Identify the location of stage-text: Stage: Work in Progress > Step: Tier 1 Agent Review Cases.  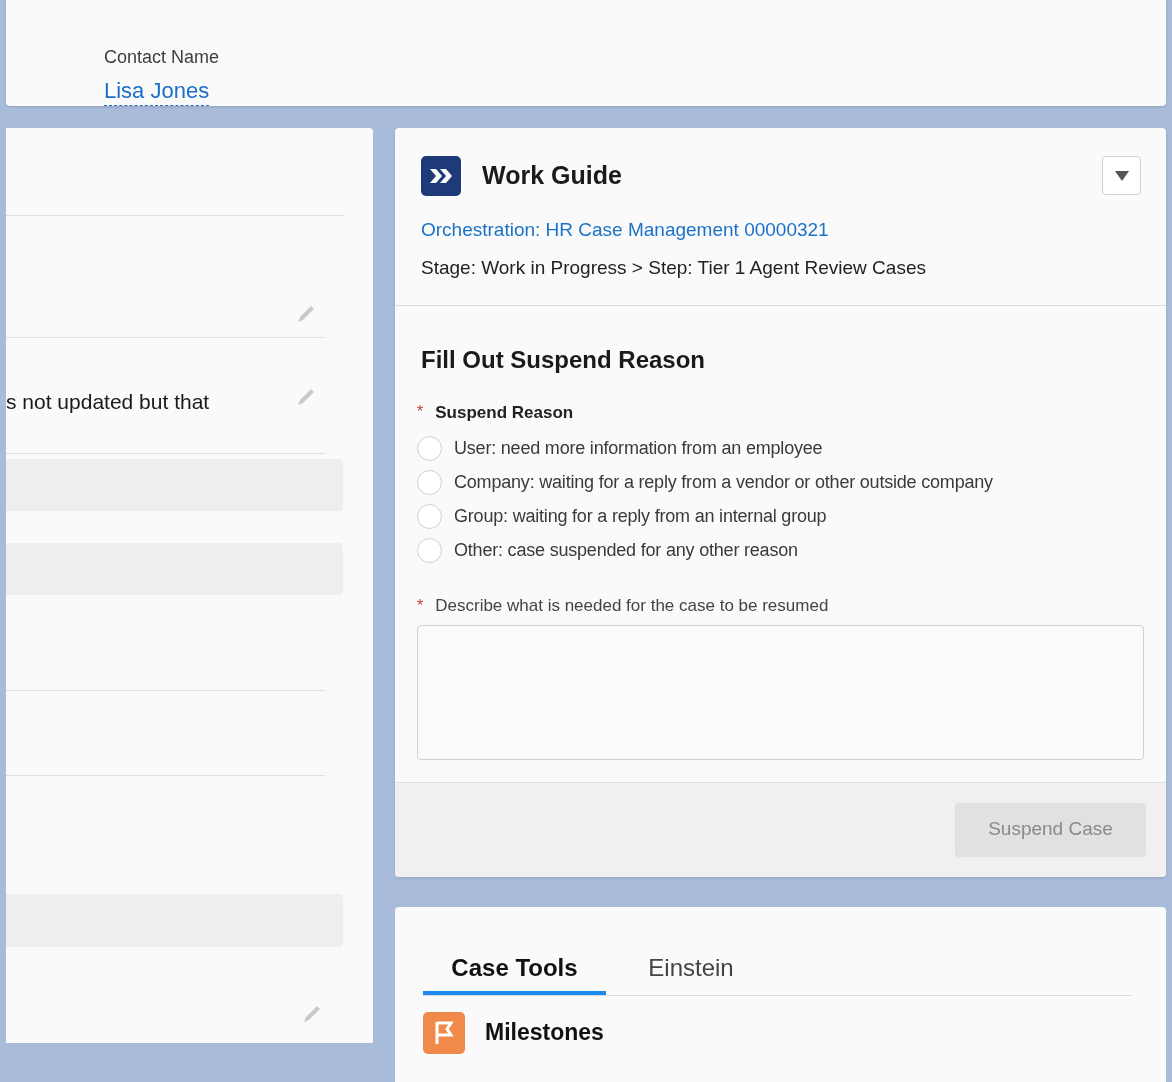
(674, 268).